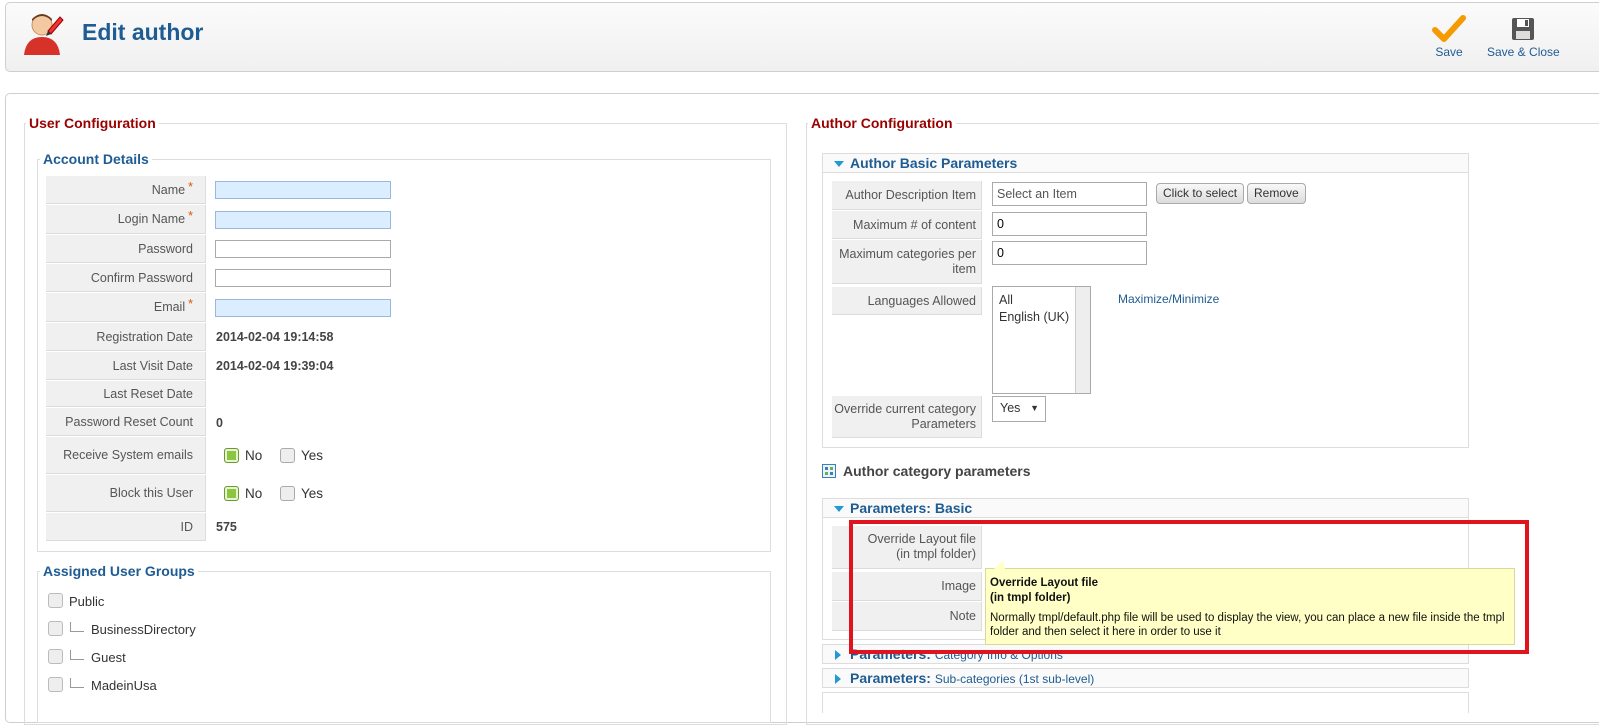 This screenshot has width=1599, height=725. What do you see at coordinates (312, 455) in the screenshot?
I see `receive-emails-yes-label: Yes` at bounding box center [312, 455].